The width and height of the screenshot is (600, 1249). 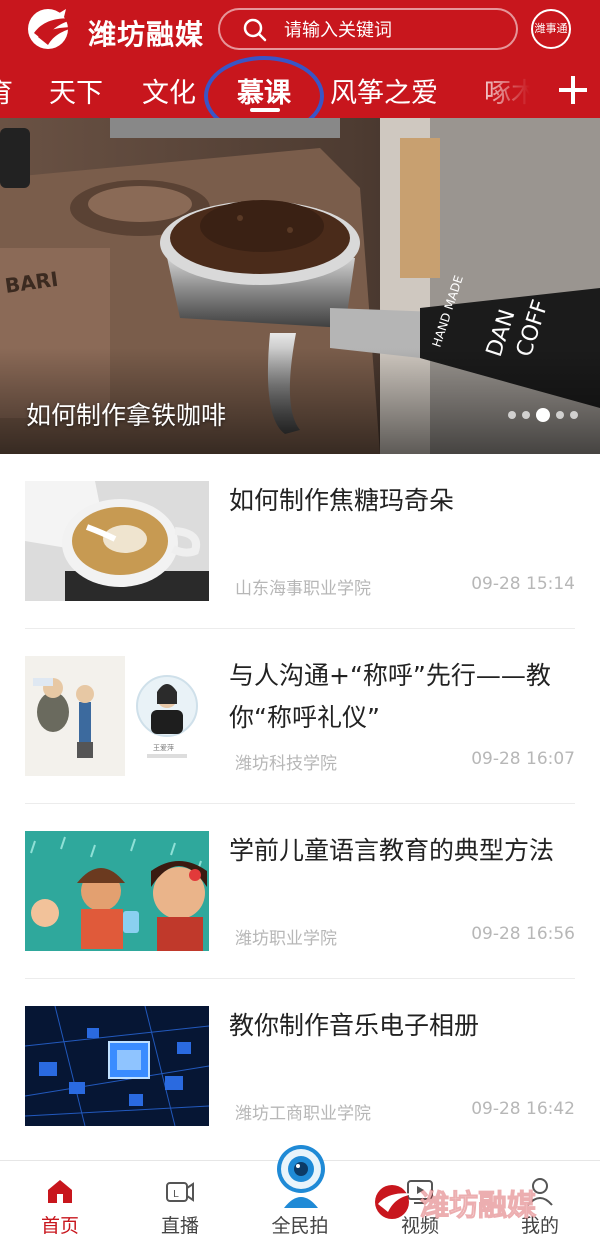 I want to click on tab-fade-overlay, so click(x=510, y=88).